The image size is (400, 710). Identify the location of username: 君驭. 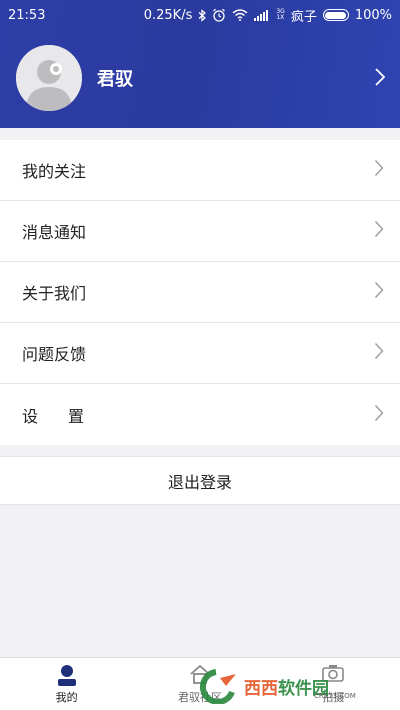
(115, 79).